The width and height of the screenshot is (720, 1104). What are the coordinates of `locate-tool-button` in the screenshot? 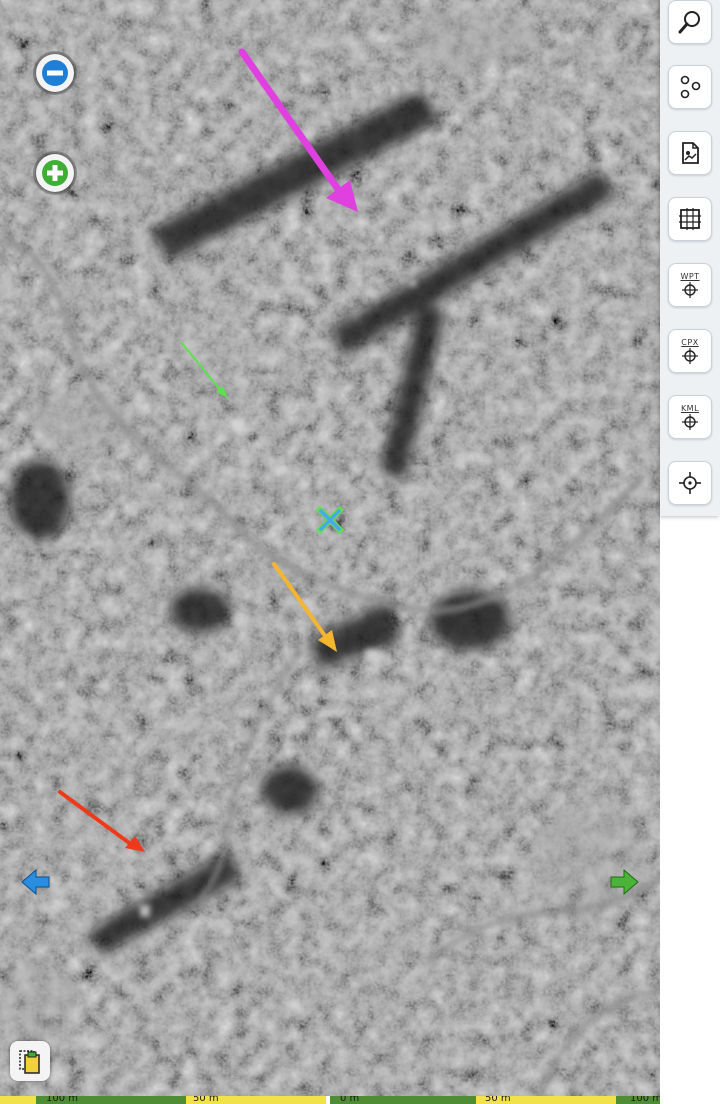 It's located at (690, 483).